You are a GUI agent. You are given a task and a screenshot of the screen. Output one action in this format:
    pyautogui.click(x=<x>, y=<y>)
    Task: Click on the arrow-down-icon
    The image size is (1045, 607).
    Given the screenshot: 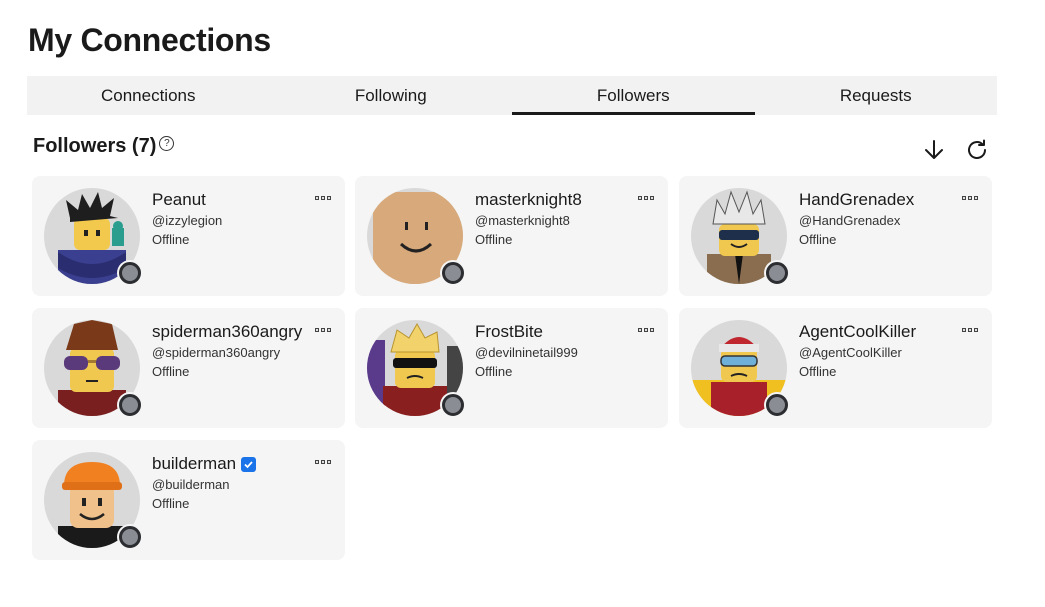 What is the action you would take?
    pyautogui.click(x=934, y=149)
    